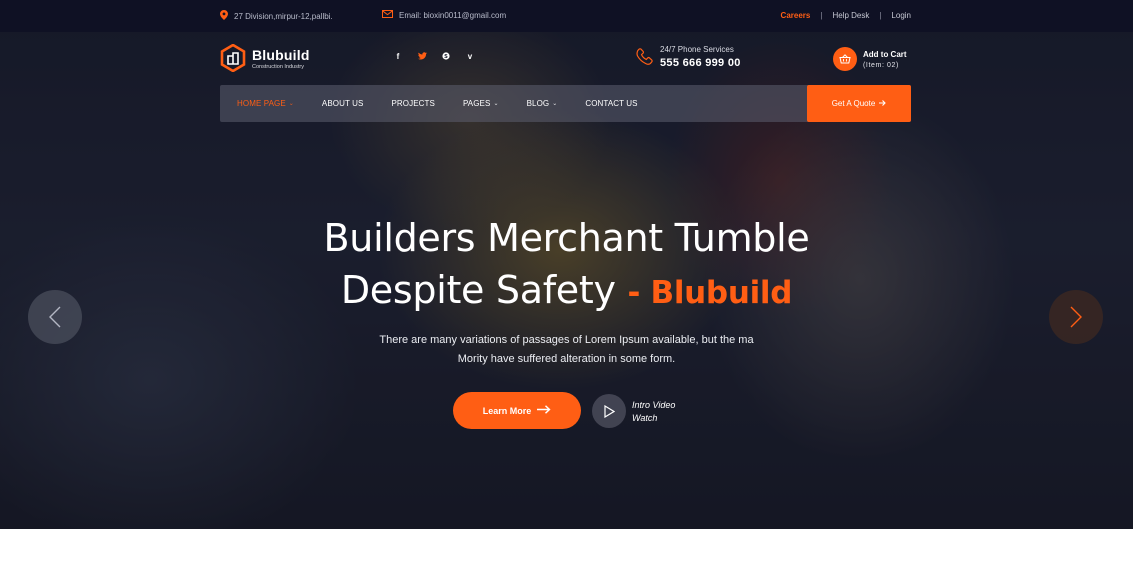  I want to click on logo-tagline: Construction Industry, so click(278, 66).